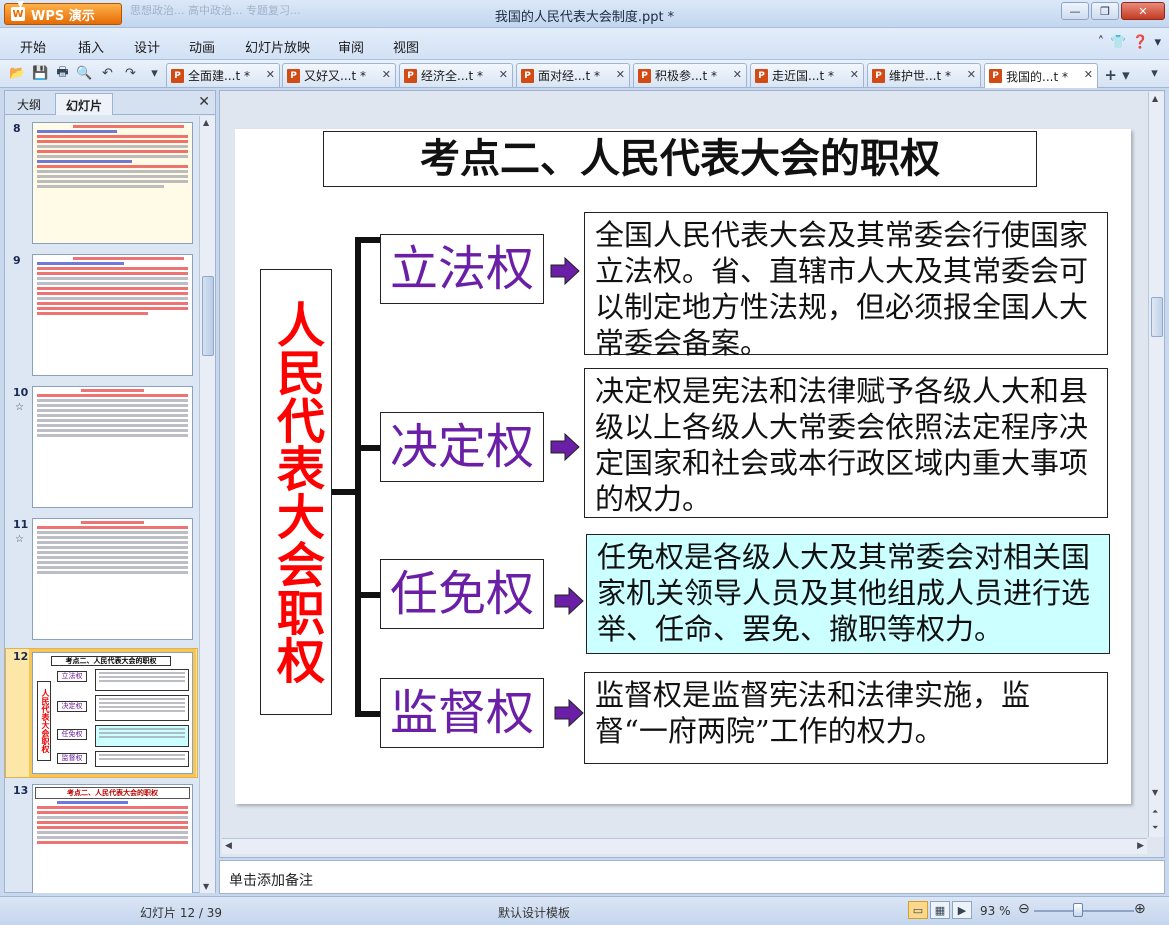  I want to click on slide-number: 8, so click(17, 128).